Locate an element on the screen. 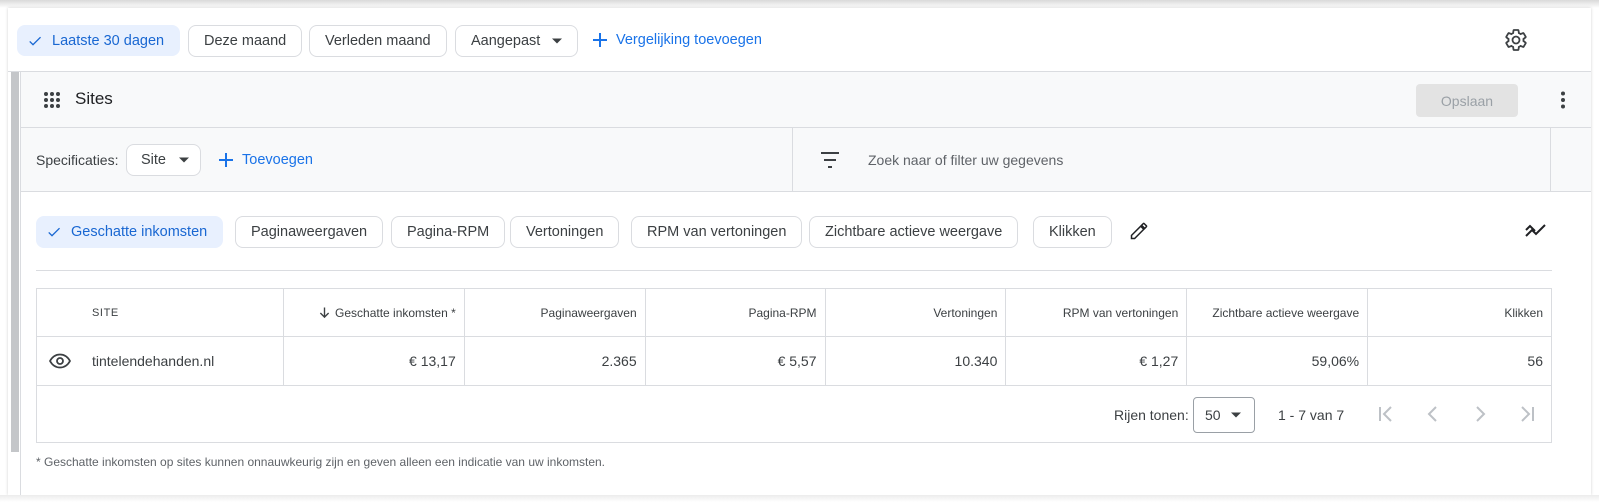 Image resolution: width=1599 pixels, height=502 pixels. date-chip-custom: Aangepast is located at coordinates (517, 41).